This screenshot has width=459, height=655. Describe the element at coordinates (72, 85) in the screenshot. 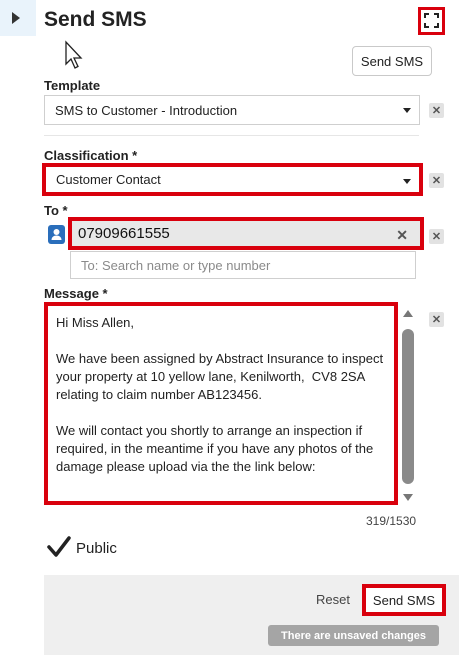

I see `template-label: Template` at that location.